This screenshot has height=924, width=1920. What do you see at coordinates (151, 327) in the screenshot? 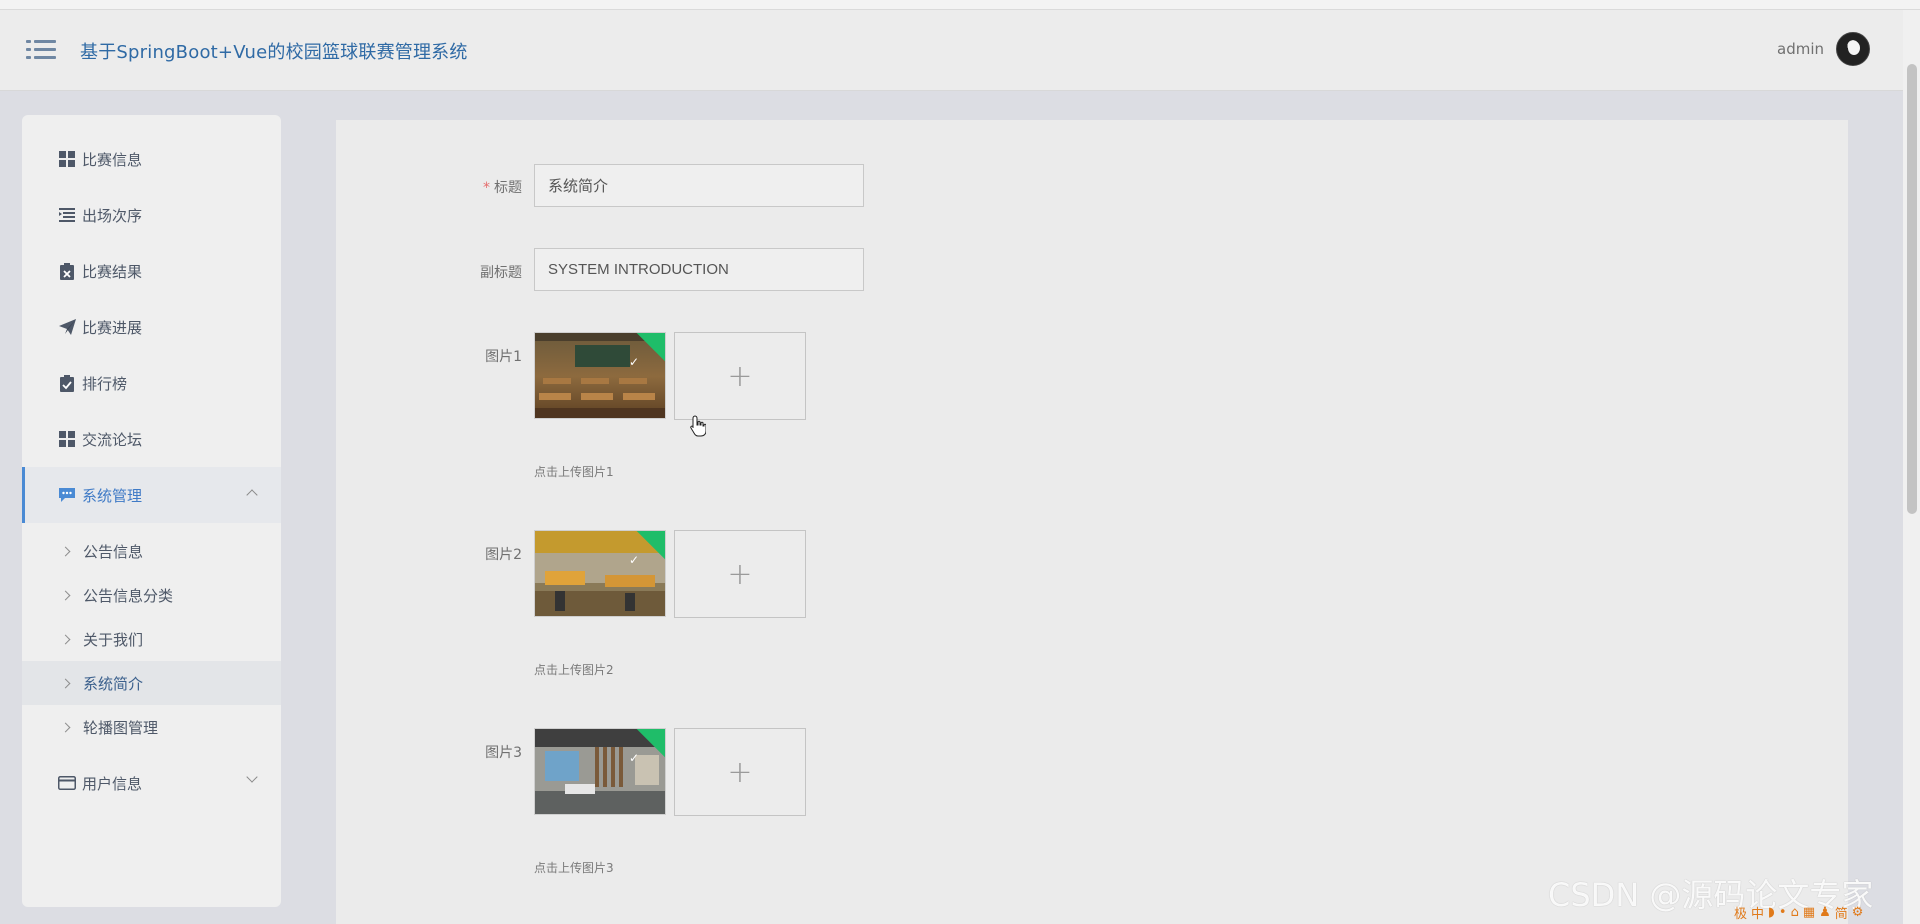
I see `sidebar-item-match-progress: 比赛进展` at bounding box center [151, 327].